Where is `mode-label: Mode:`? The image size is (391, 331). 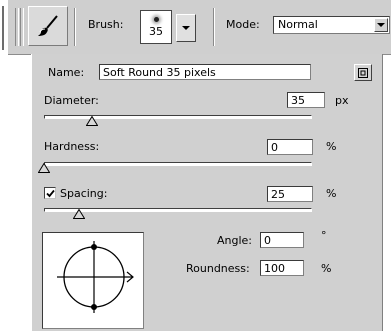
mode-label: Mode: is located at coordinates (243, 24).